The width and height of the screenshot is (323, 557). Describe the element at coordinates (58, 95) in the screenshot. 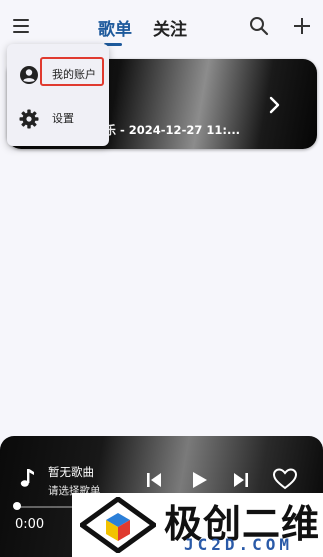

I see `overflow-menu: 我的账户 设置` at that location.